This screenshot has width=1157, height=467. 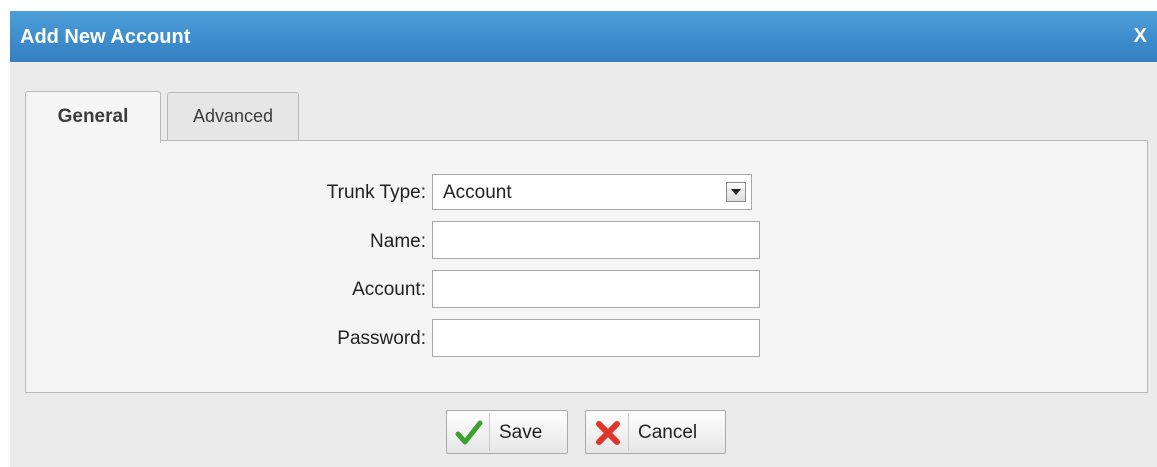 What do you see at coordinates (592, 192) in the screenshot?
I see `trunk-type-select: Account` at bounding box center [592, 192].